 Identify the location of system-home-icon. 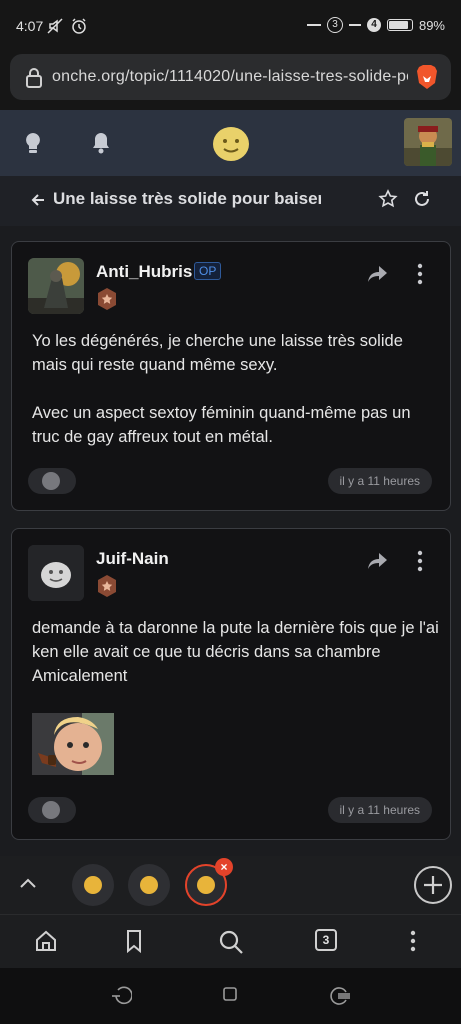
(230, 994).